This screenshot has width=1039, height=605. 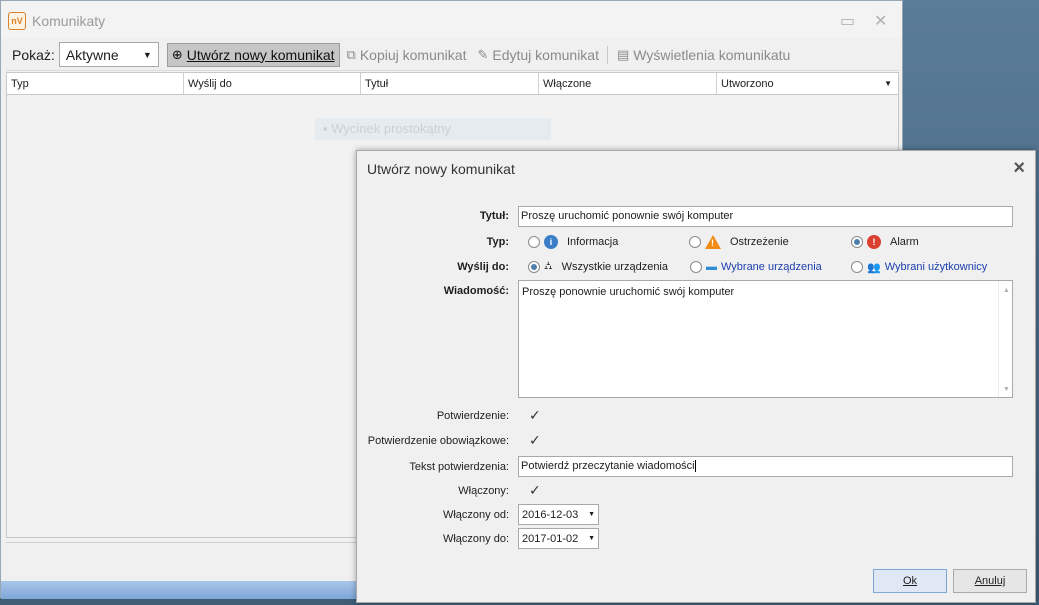 I want to click on enabled-checkbox: ✓, so click(x=535, y=490).